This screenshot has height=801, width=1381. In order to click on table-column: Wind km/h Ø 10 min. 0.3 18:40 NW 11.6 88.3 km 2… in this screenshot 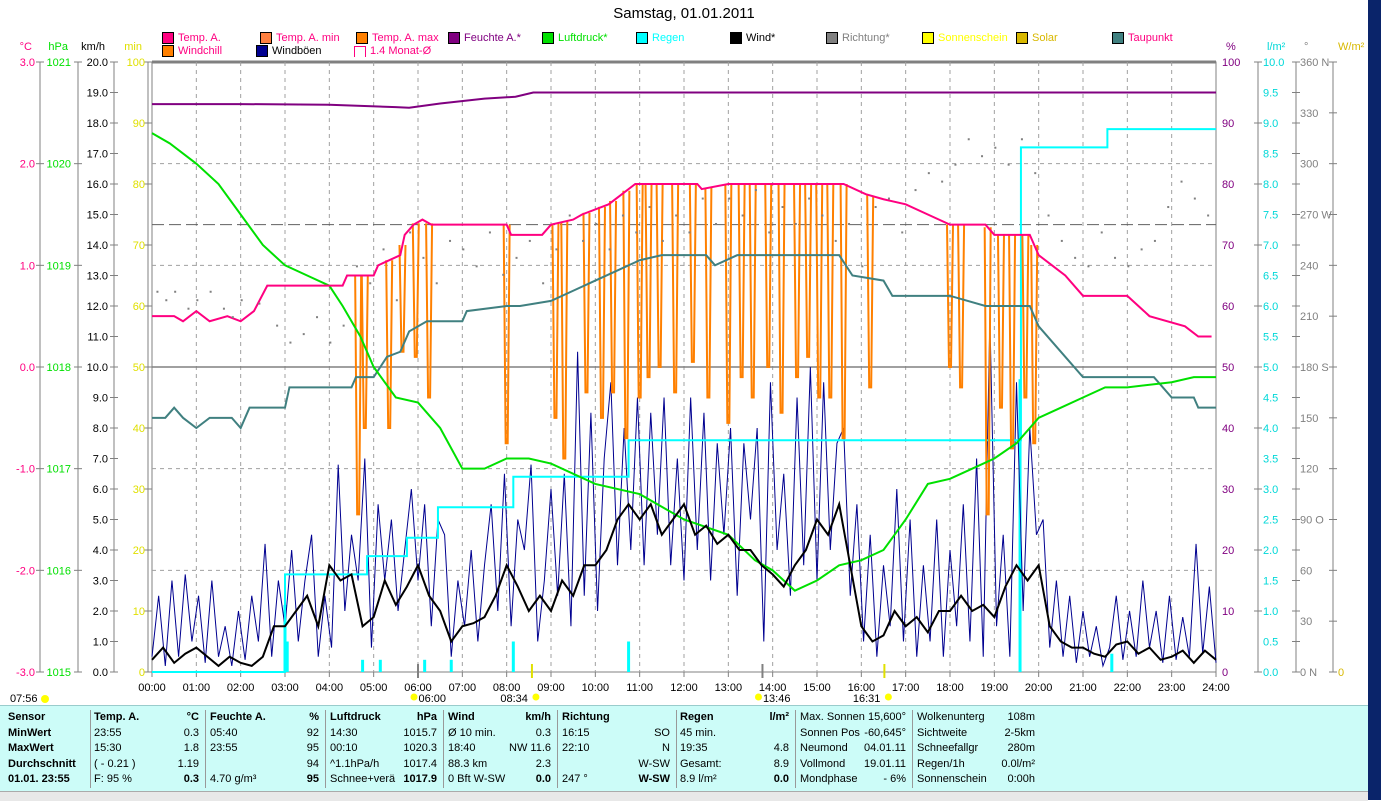, I will do `click(502, 749)`.